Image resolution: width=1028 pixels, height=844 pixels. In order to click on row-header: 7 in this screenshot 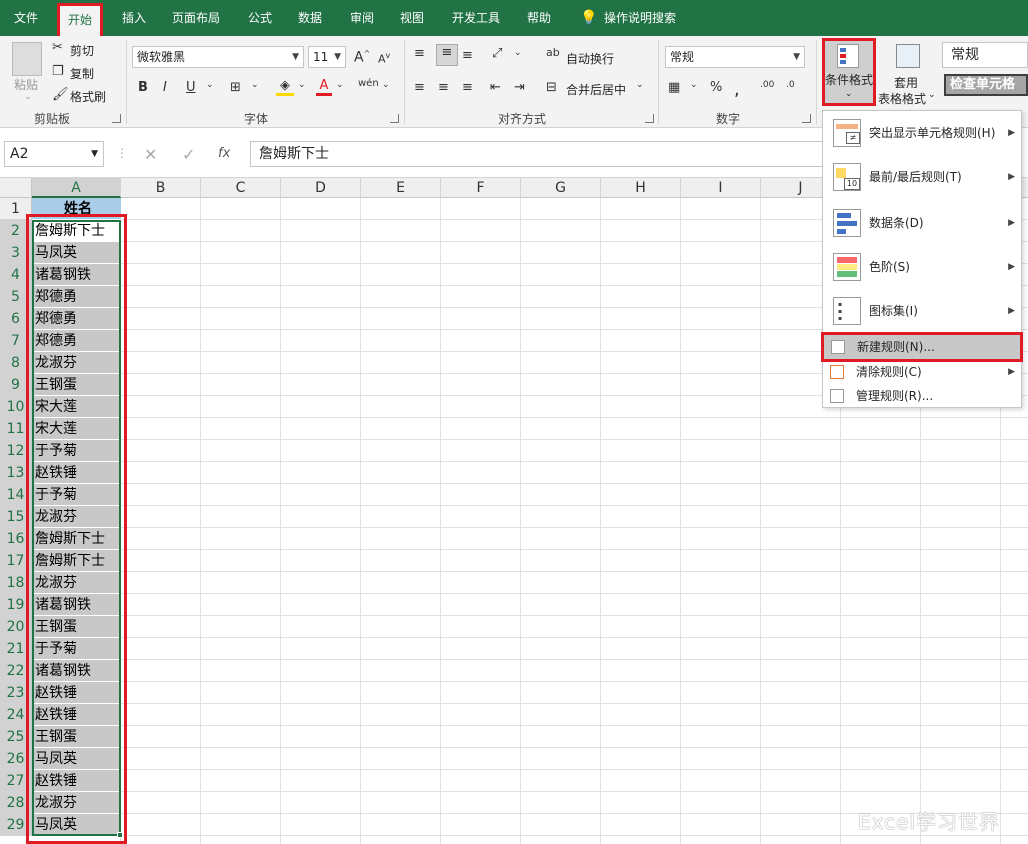, I will do `click(16, 341)`.